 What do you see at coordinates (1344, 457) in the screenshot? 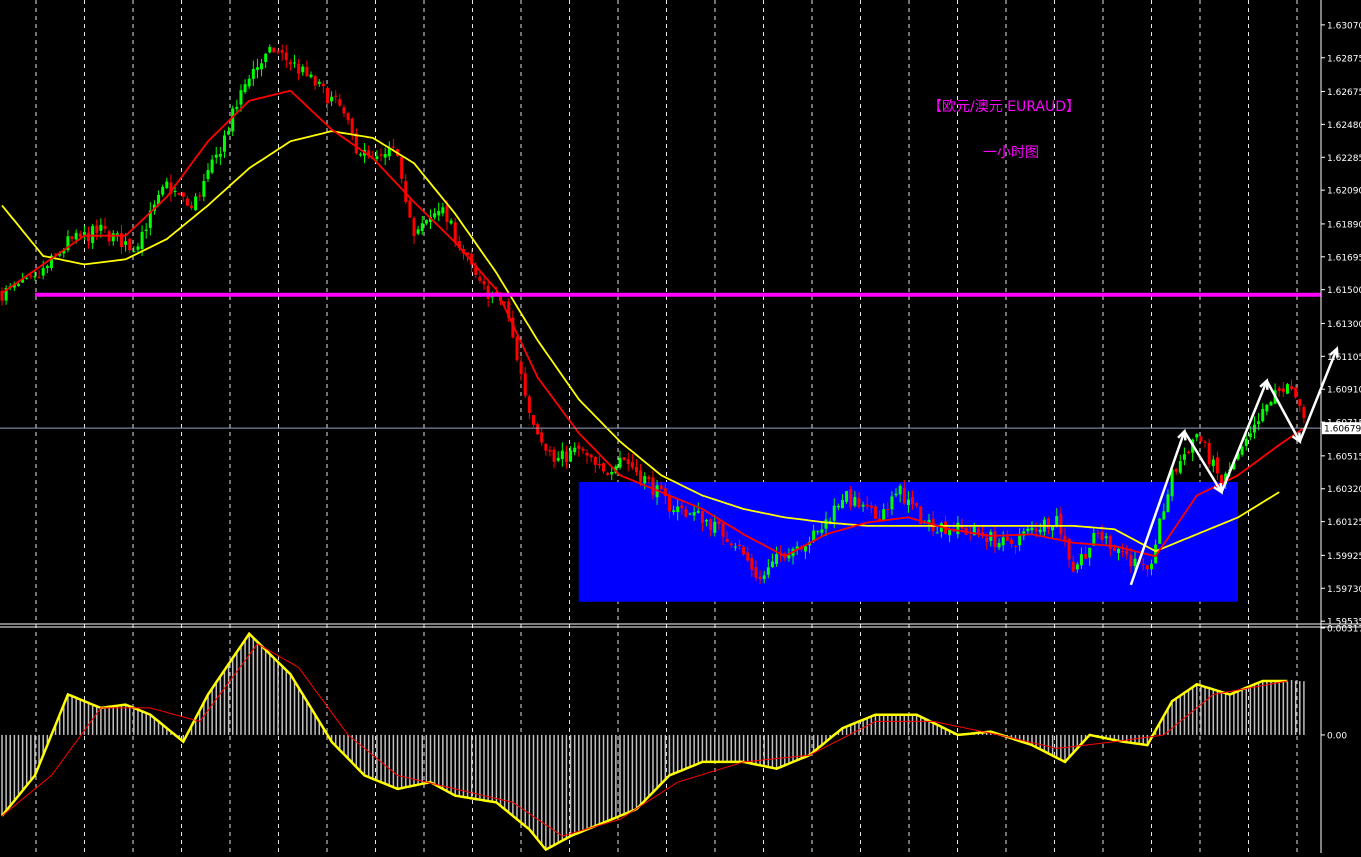
I see `price-tick-label: 1.60515` at bounding box center [1344, 457].